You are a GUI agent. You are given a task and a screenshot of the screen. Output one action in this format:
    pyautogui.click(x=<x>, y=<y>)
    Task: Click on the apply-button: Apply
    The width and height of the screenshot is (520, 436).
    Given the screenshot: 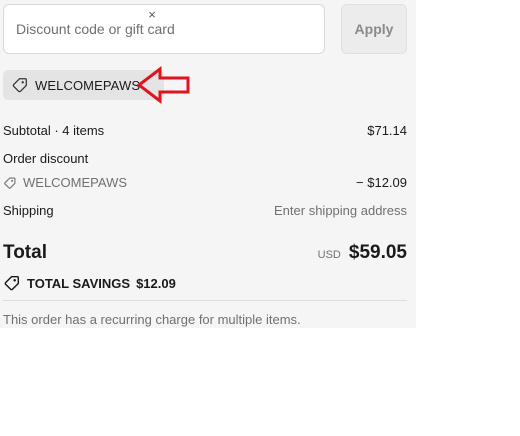 What is the action you would take?
    pyautogui.click(x=374, y=29)
    